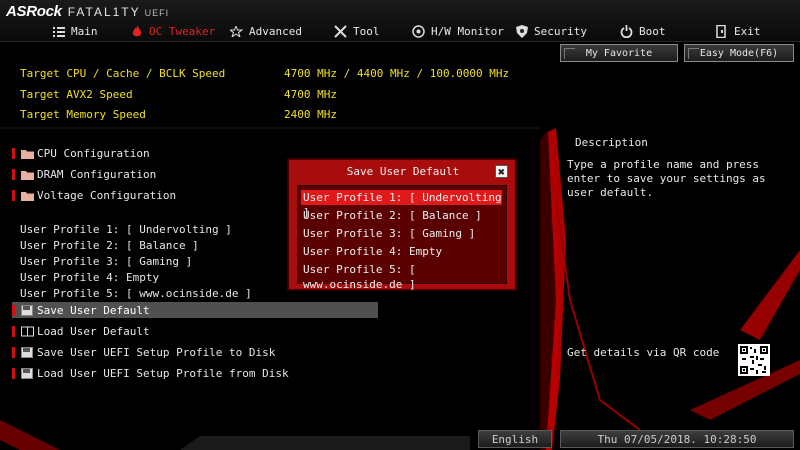  I want to click on brand-suffix: UEFI, so click(157, 13).